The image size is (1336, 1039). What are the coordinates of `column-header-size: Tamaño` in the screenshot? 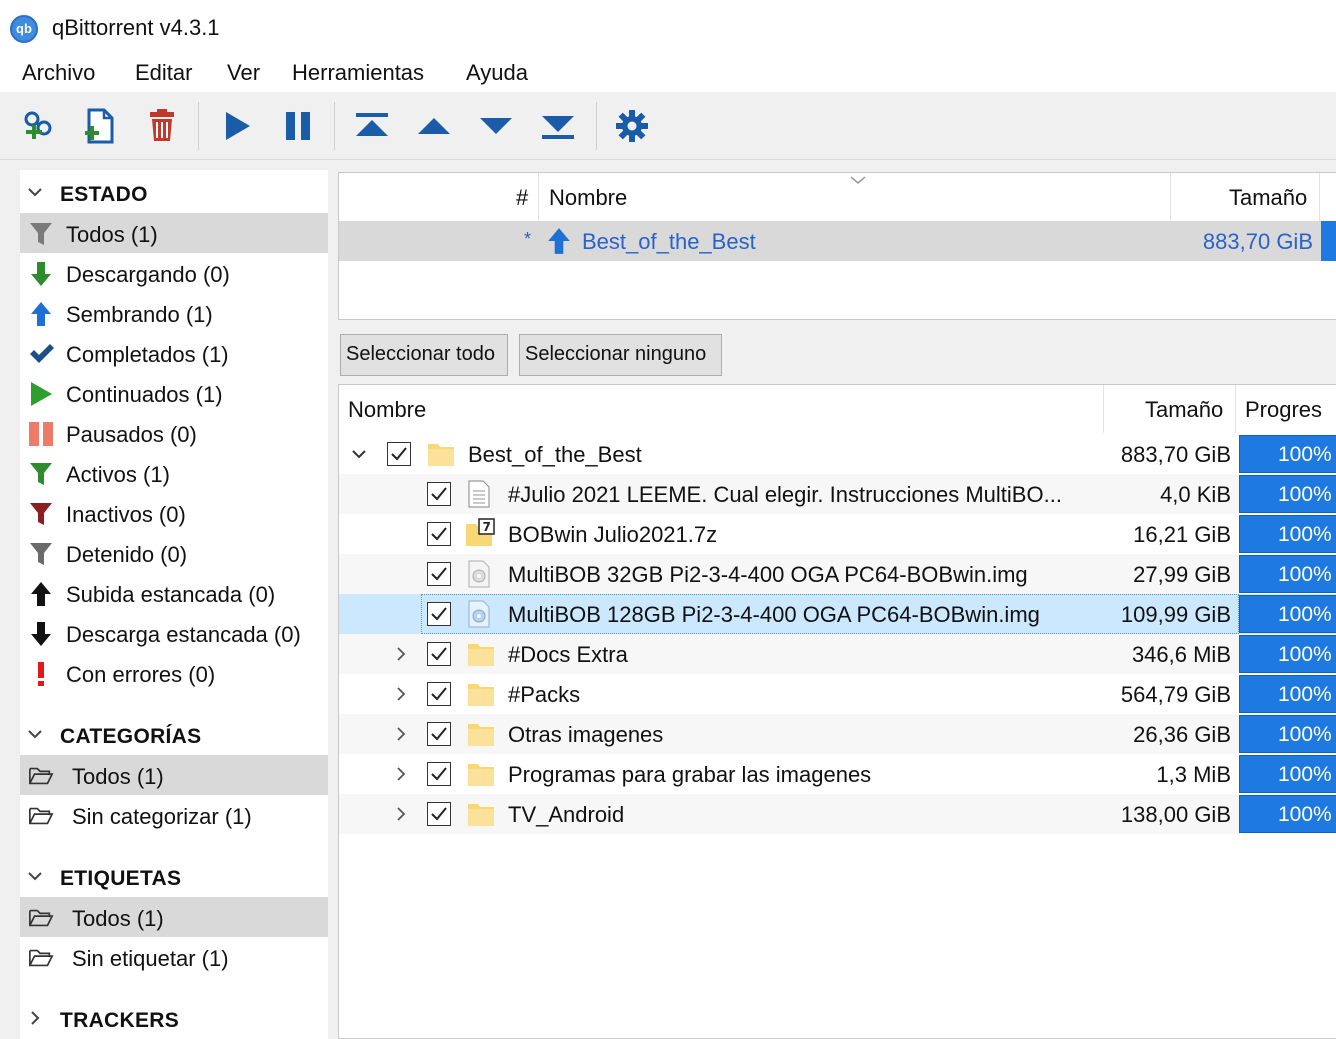 It's located at (1184, 410).